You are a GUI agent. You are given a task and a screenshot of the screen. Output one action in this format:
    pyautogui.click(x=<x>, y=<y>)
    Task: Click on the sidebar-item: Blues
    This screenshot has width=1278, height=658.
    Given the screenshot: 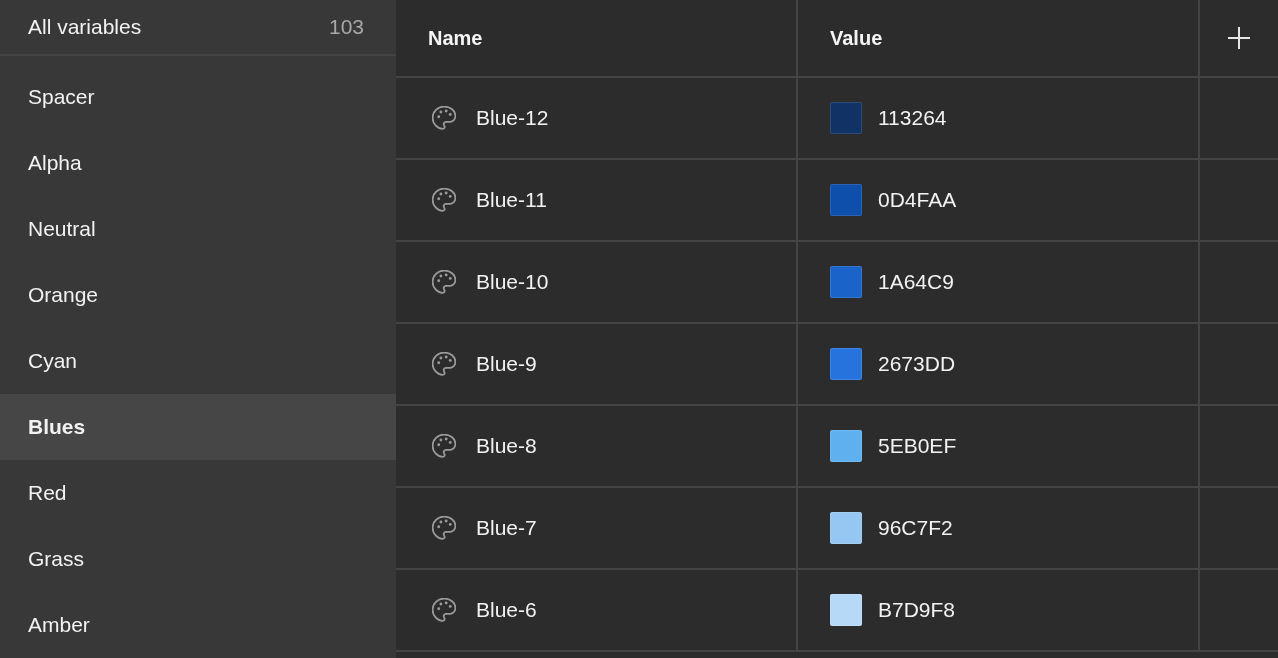 What is the action you would take?
    pyautogui.click(x=198, y=427)
    